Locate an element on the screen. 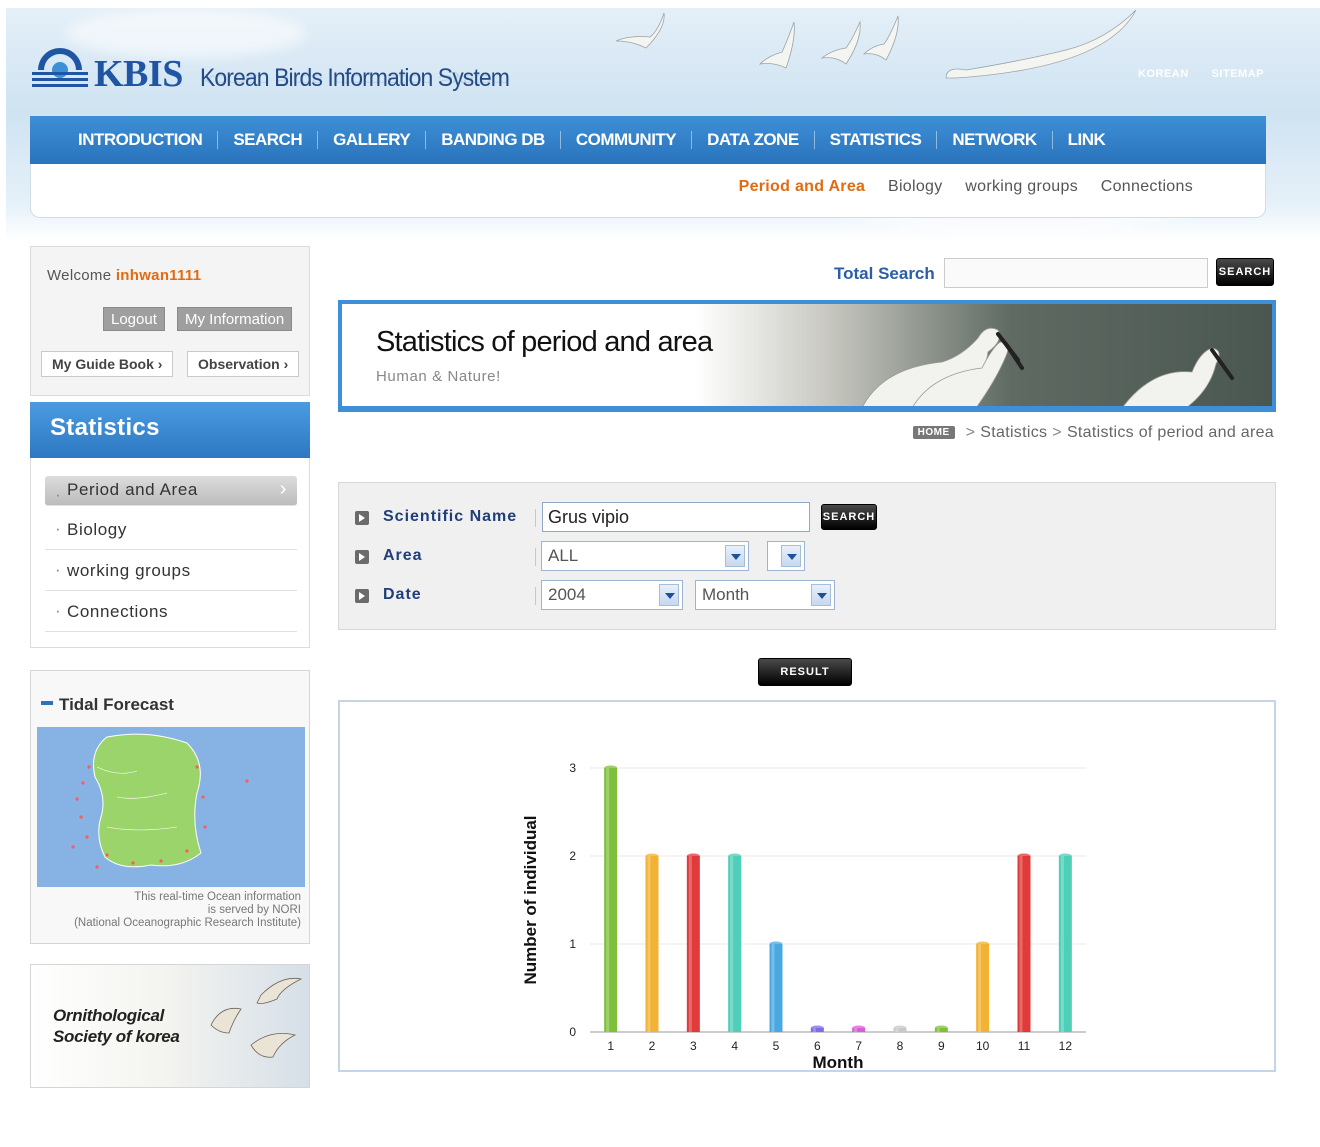 The height and width of the screenshot is (1147, 1320). utility-links: KOREAN SITEMAP is located at coordinates (1191, 74).